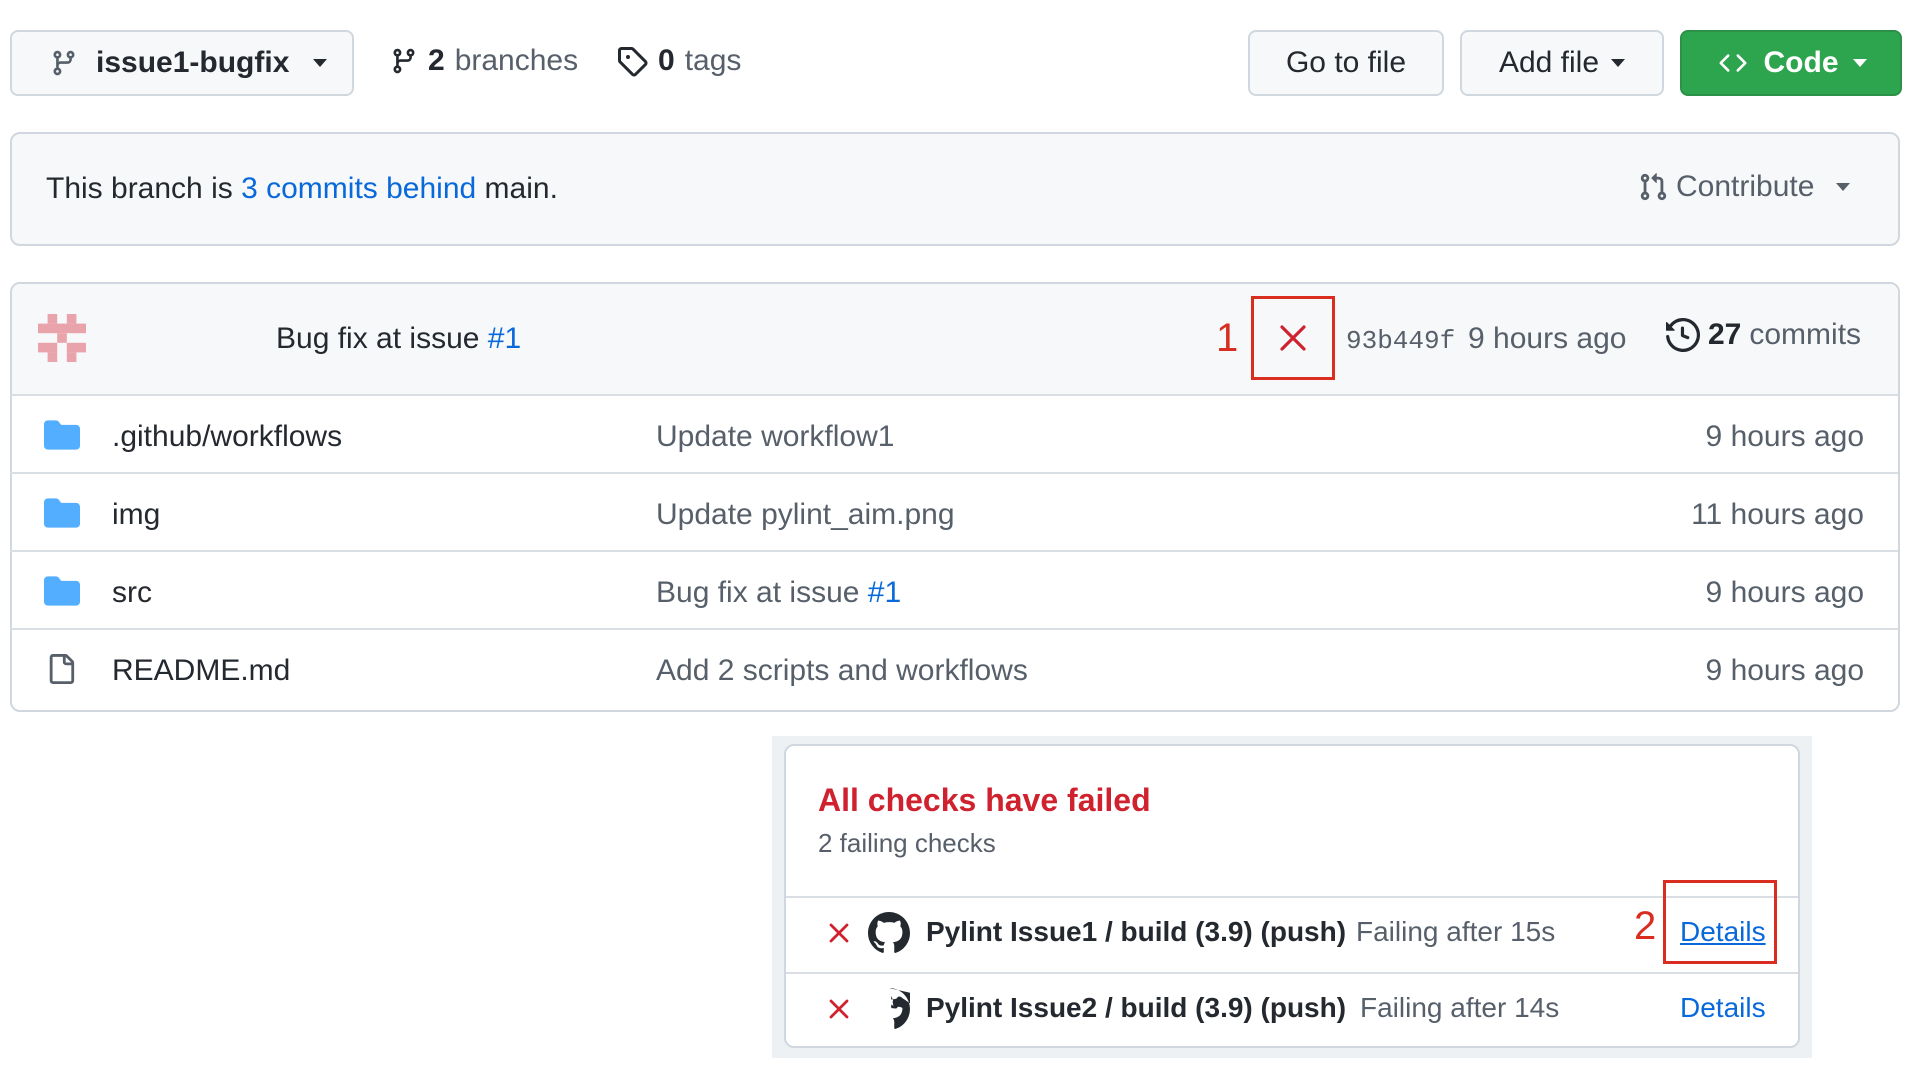 This screenshot has height=1074, width=1922. I want to click on latest-commit-message: Bug fix at issue #1, so click(398, 339).